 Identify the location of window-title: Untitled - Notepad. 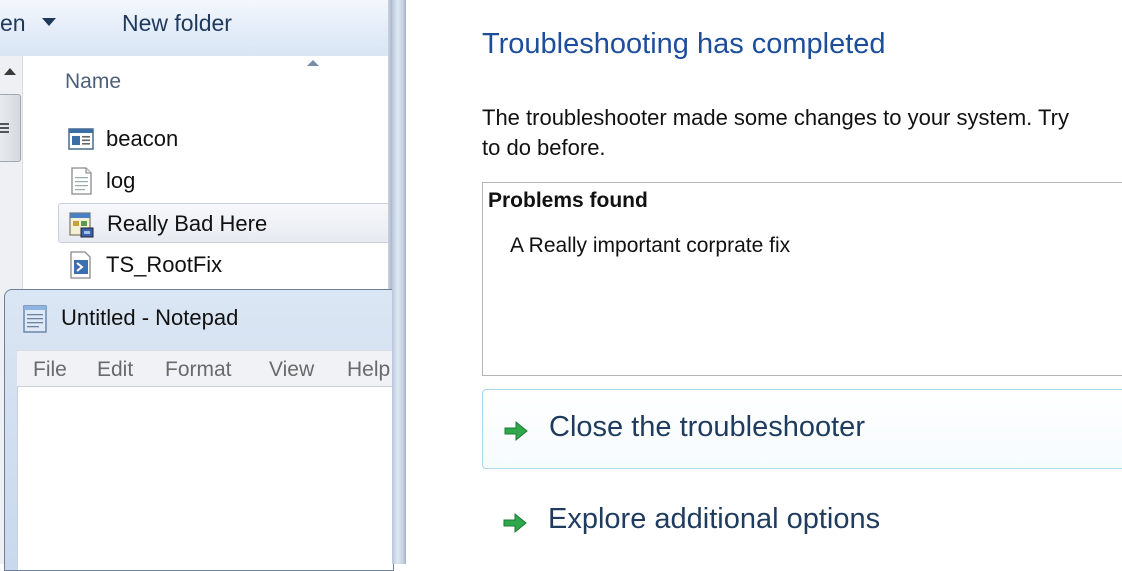
(150, 317).